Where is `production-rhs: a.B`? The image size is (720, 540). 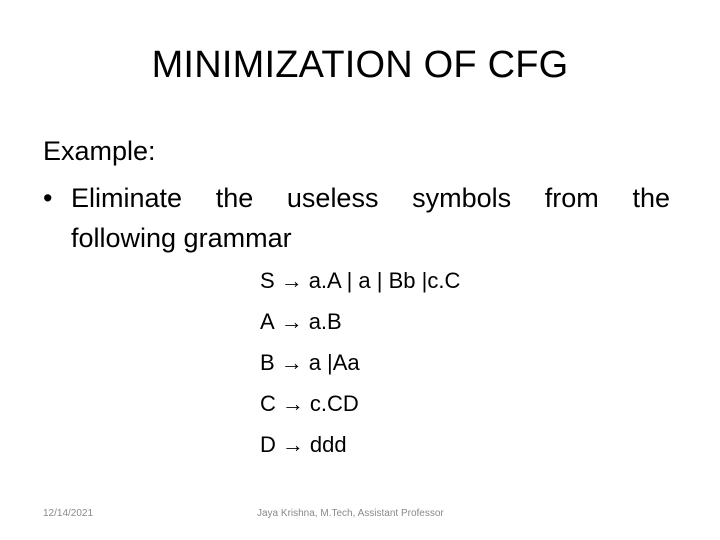
production-rhs: a.B is located at coordinates (325, 321).